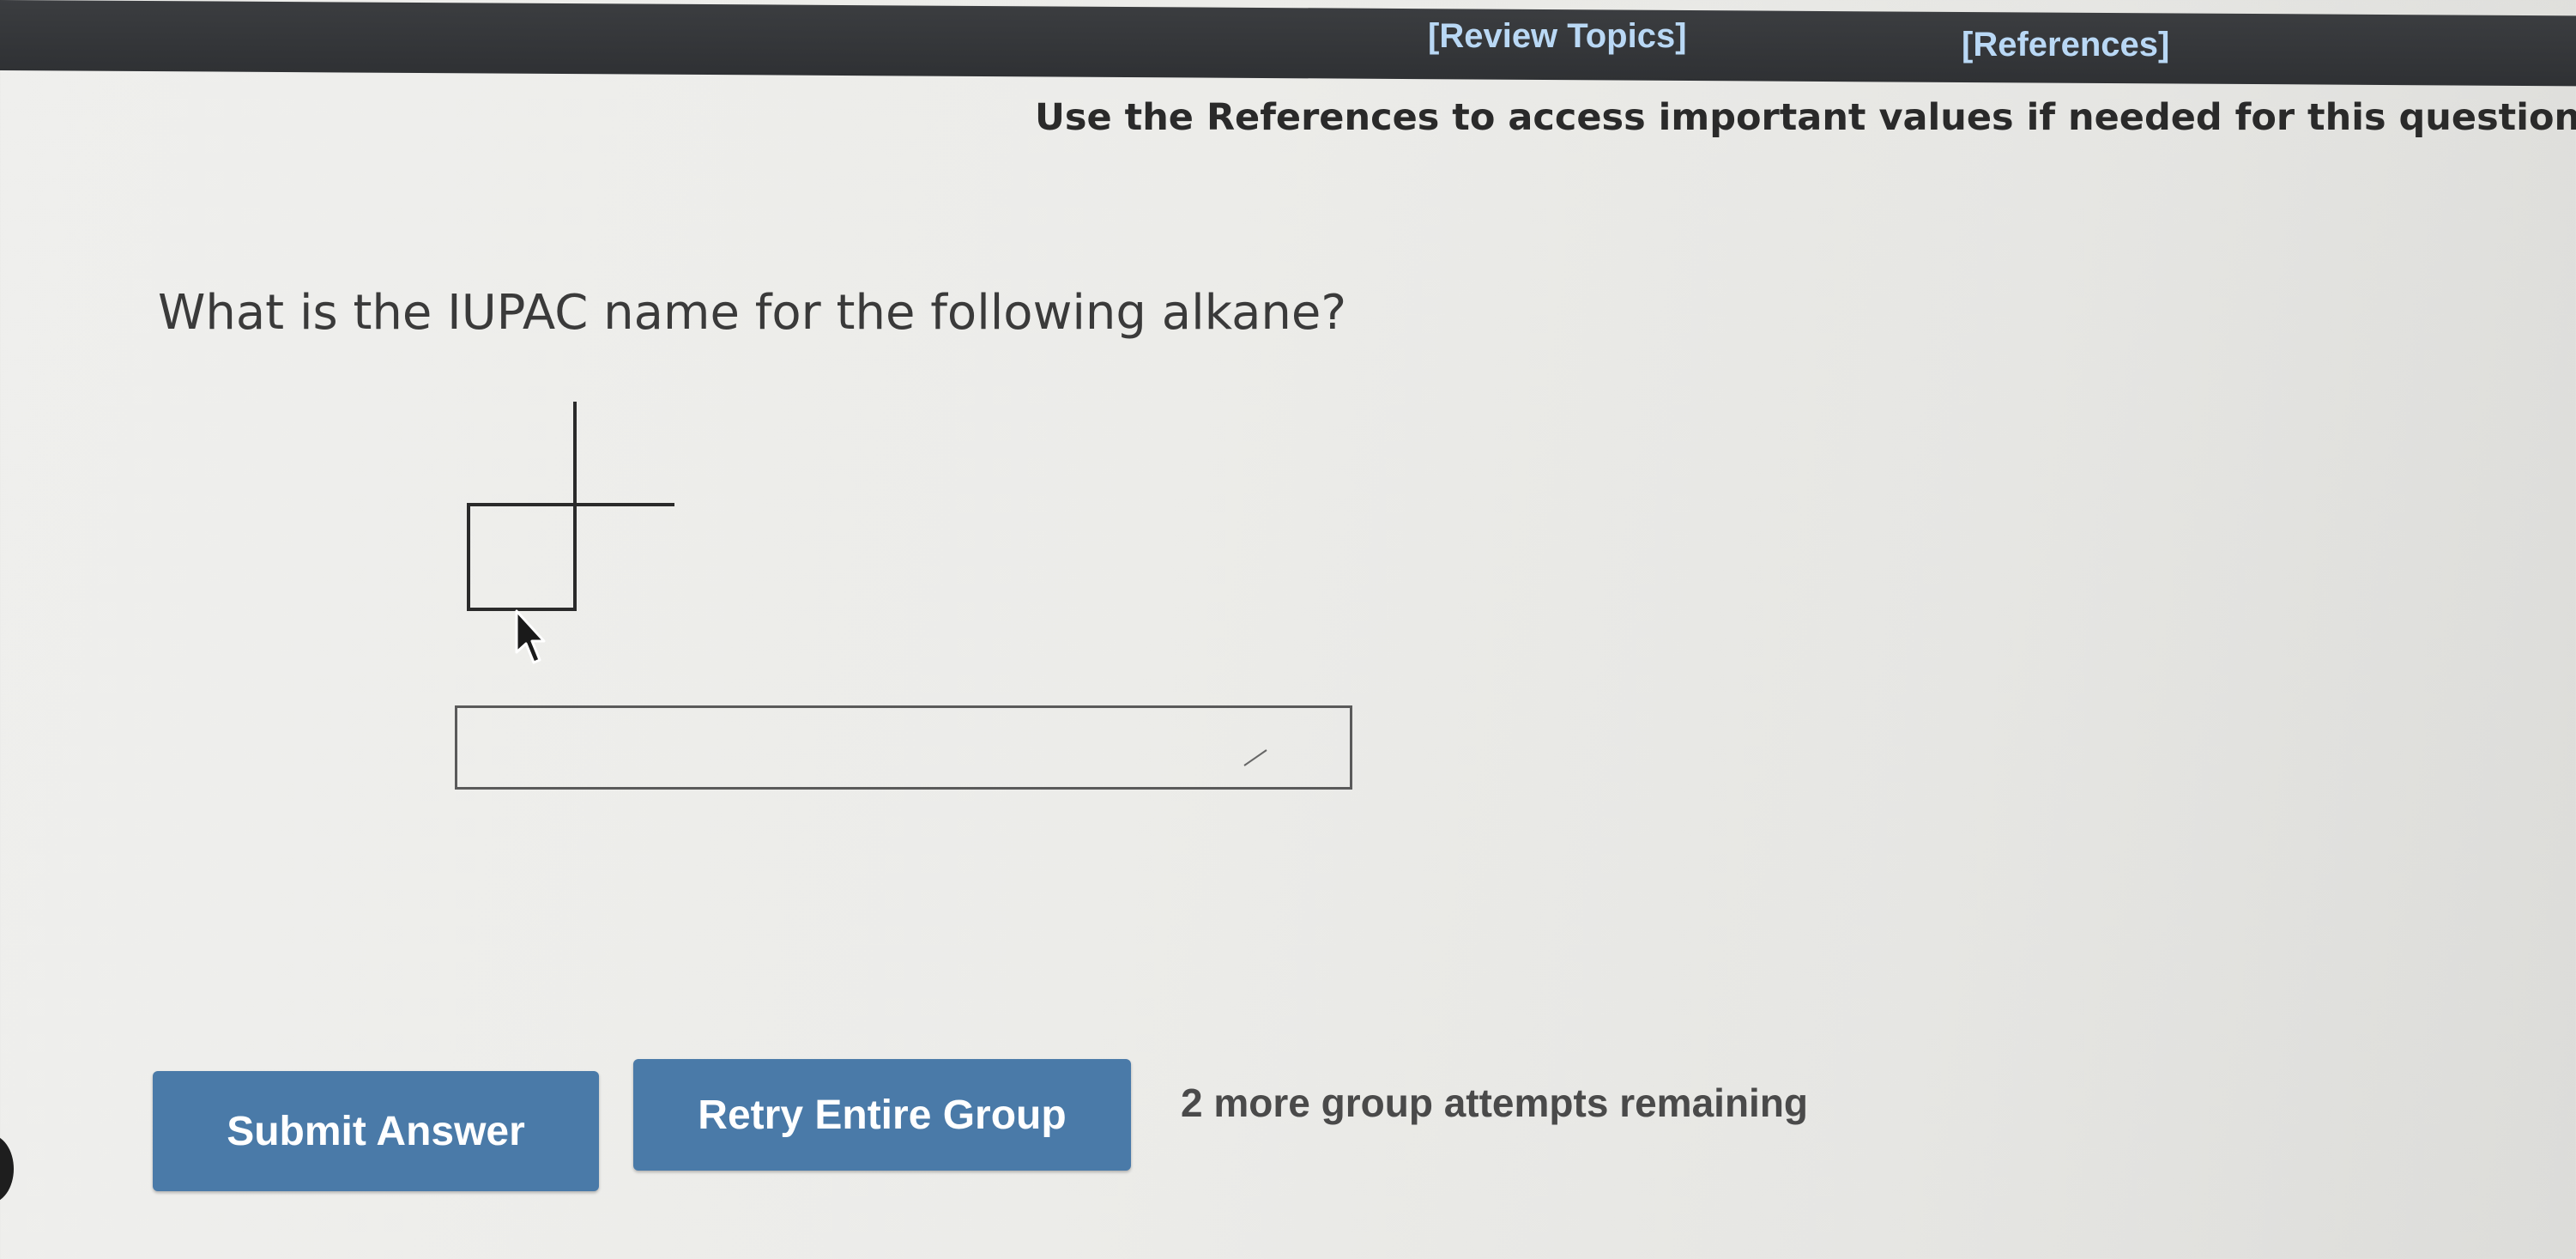 This screenshot has width=2576, height=1259. I want to click on top-nav-bar, so click(1288, 43).